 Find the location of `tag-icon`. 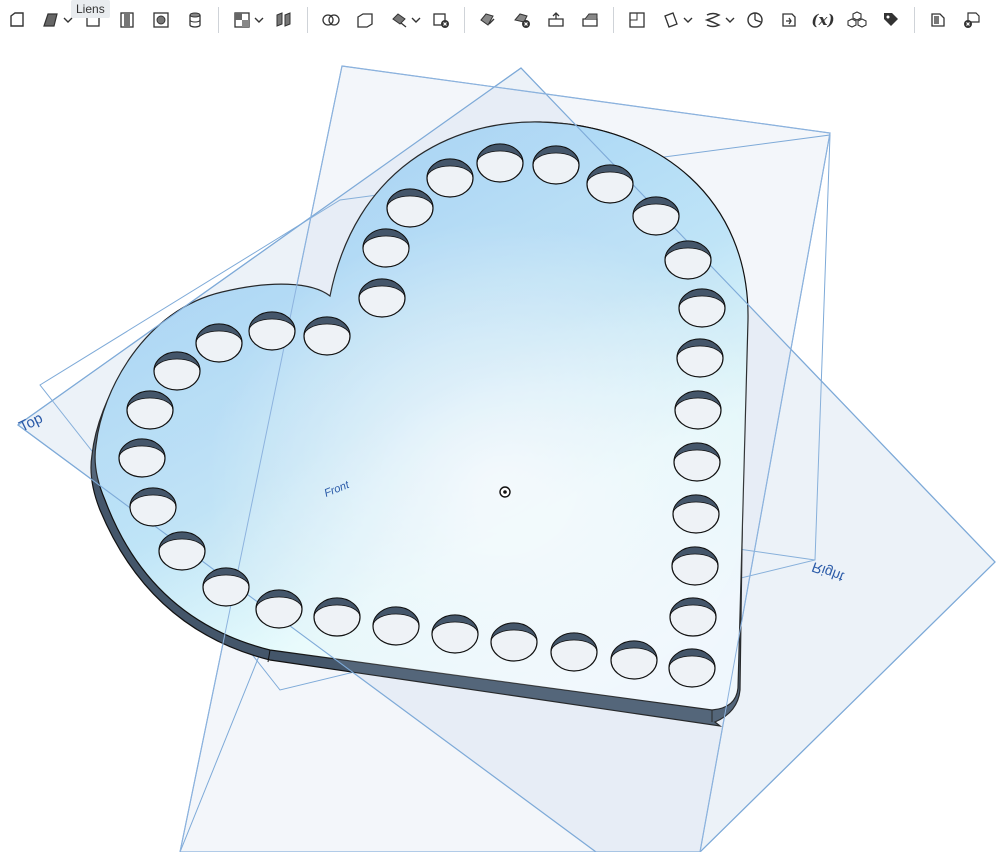

tag-icon is located at coordinates (891, 20).